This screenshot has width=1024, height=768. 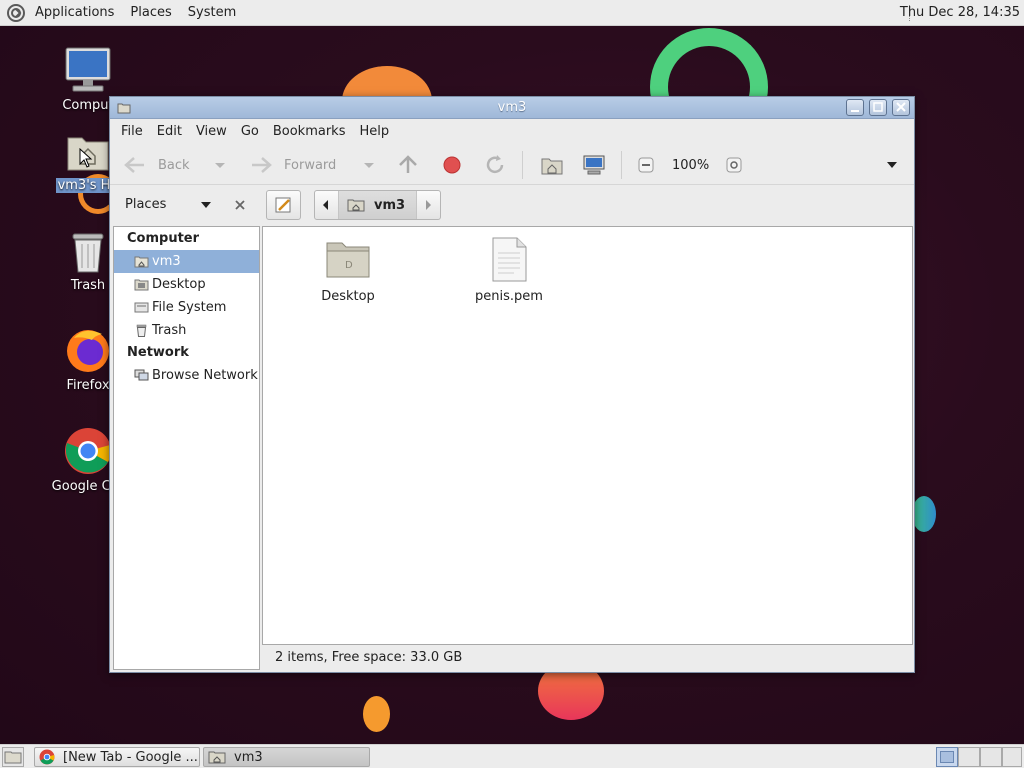 I want to click on system-menu: System, so click(x=212, y=13).